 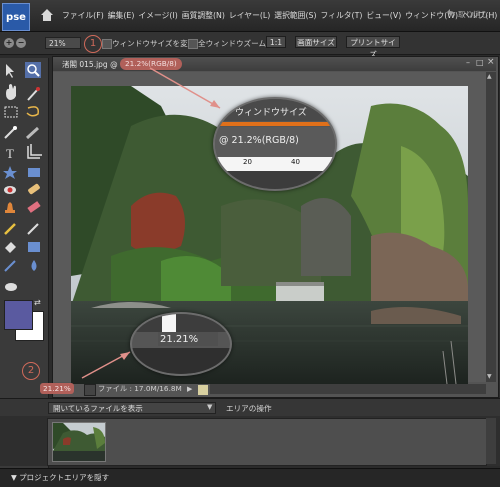 What do you see at coordinates (491, 227) in the screenshot?
I see `vertical-scrollbar` at bounding box center [491, 227].